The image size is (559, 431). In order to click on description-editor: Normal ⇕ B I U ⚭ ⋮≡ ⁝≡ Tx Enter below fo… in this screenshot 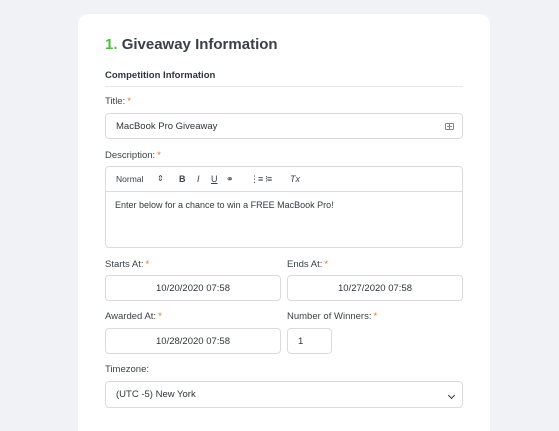, I will do `click(284, 207)`.